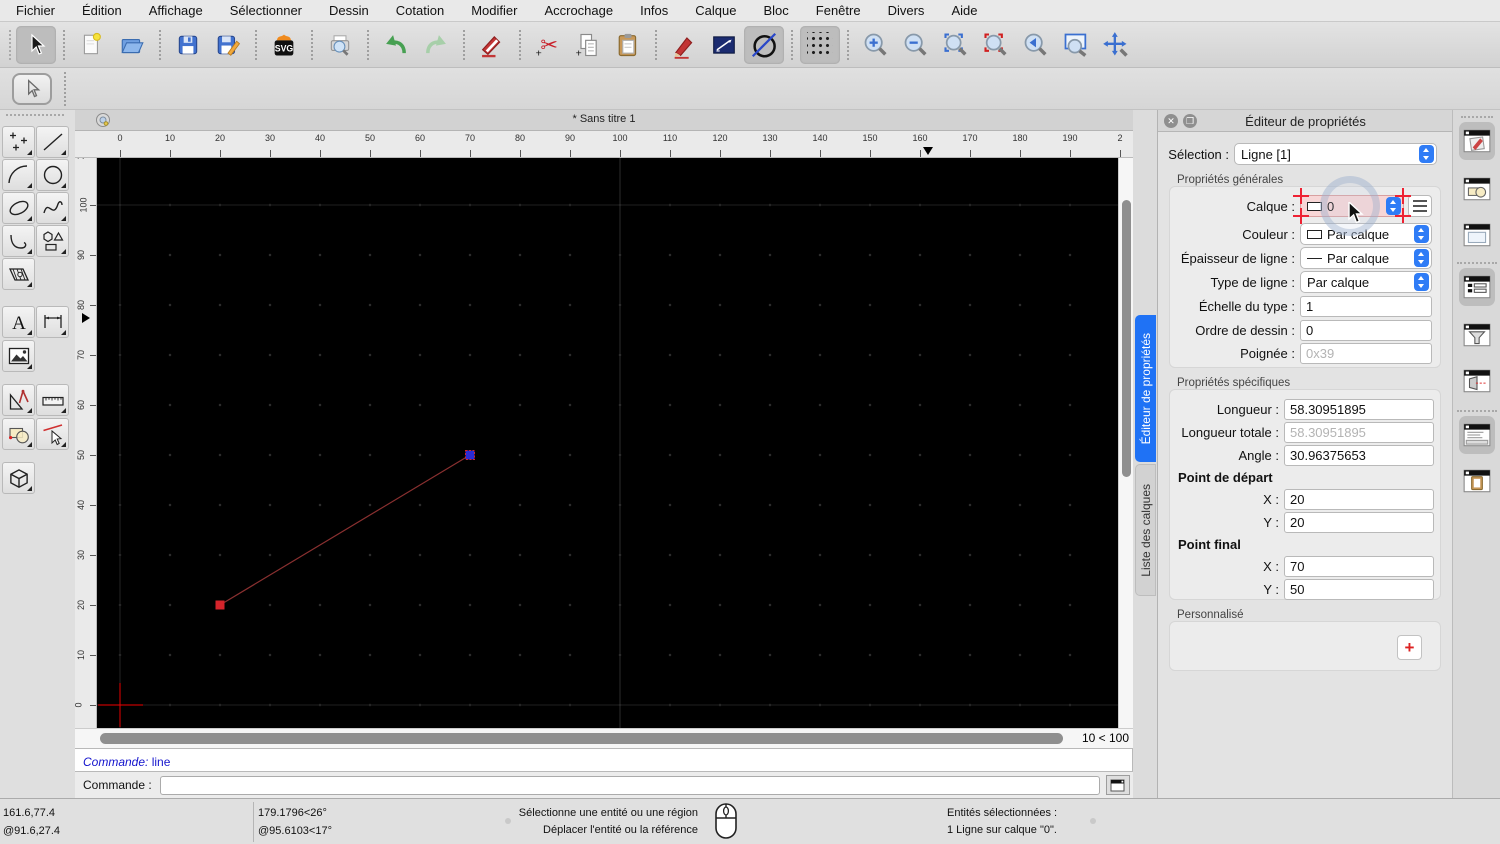 The width and height of the screenshot is (1500, 844). Describe the element at coordinates (470, 455) in the screenshot. I see `line-end-handle` at that location.